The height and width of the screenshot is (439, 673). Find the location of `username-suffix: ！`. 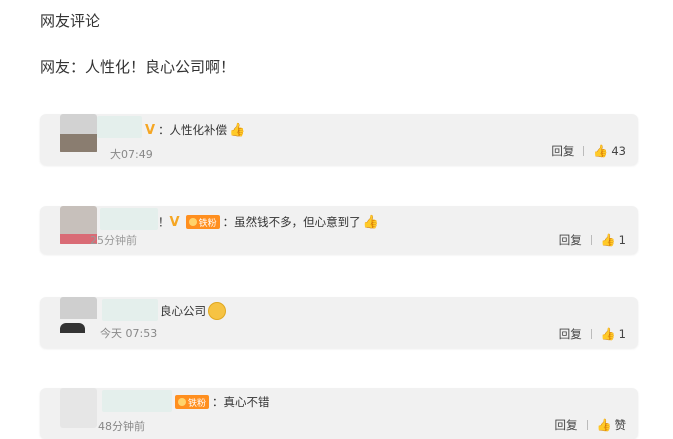

username-suffix: ！ is located at coordinates (164, 222).